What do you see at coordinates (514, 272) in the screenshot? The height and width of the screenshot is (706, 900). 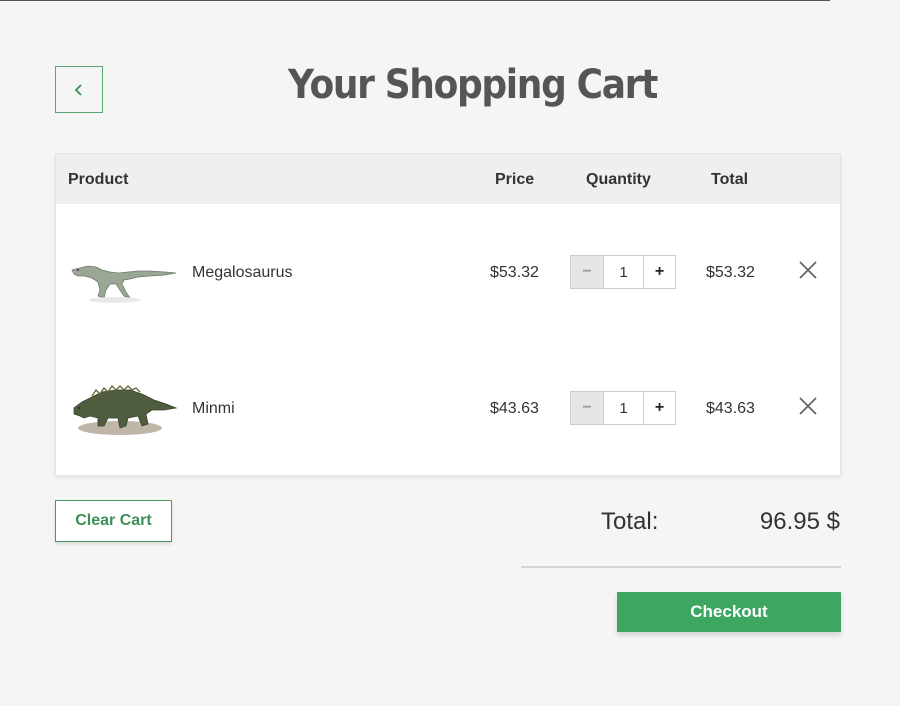 I see `product-price: $53.32` at bounding box center [514, 272].